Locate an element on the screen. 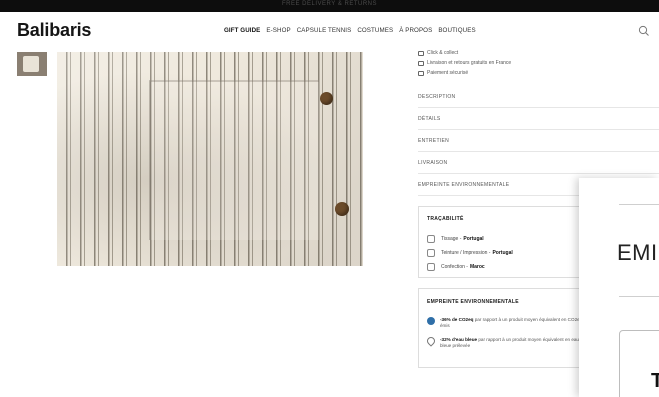 The height and width of the screenshot is (397, 659). accordion-care: ENTRETIEN is located at coordinates (538, 141).